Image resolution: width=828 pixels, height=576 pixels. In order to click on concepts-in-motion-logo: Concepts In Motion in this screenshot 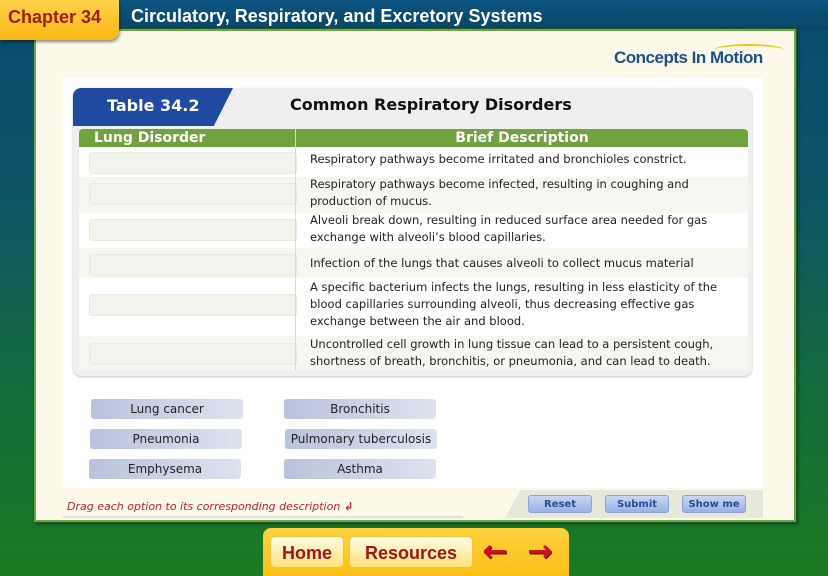, I will do `click(702, 60)`.